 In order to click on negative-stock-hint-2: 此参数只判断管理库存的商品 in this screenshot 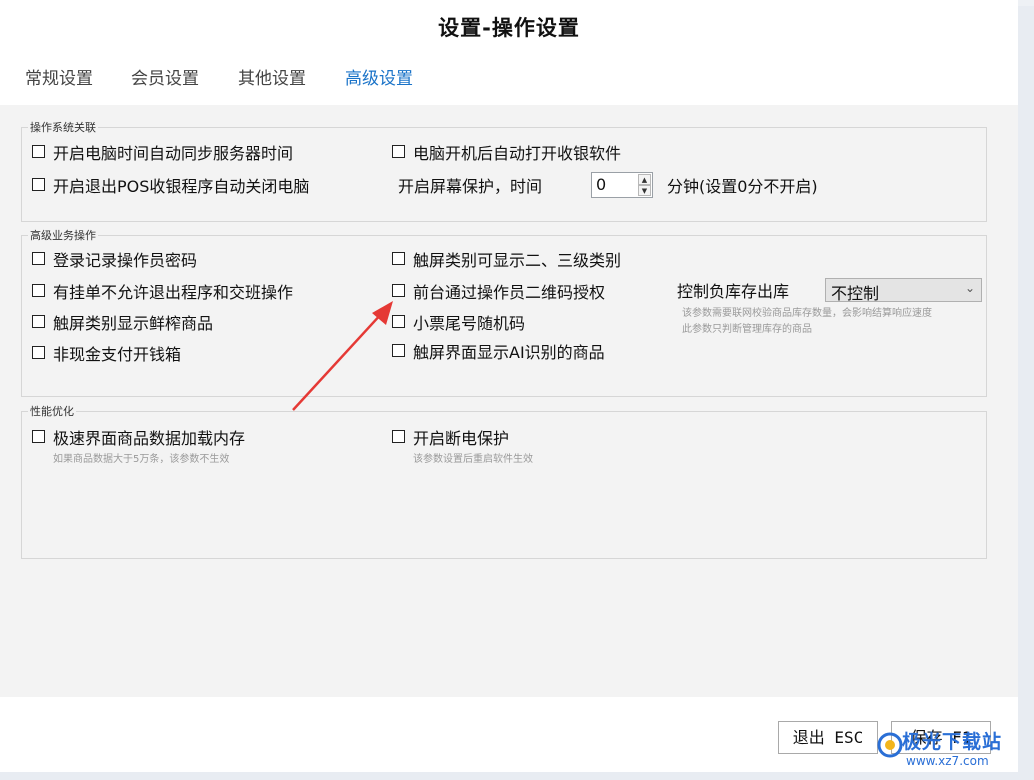, I will do `click(747, 329)`.